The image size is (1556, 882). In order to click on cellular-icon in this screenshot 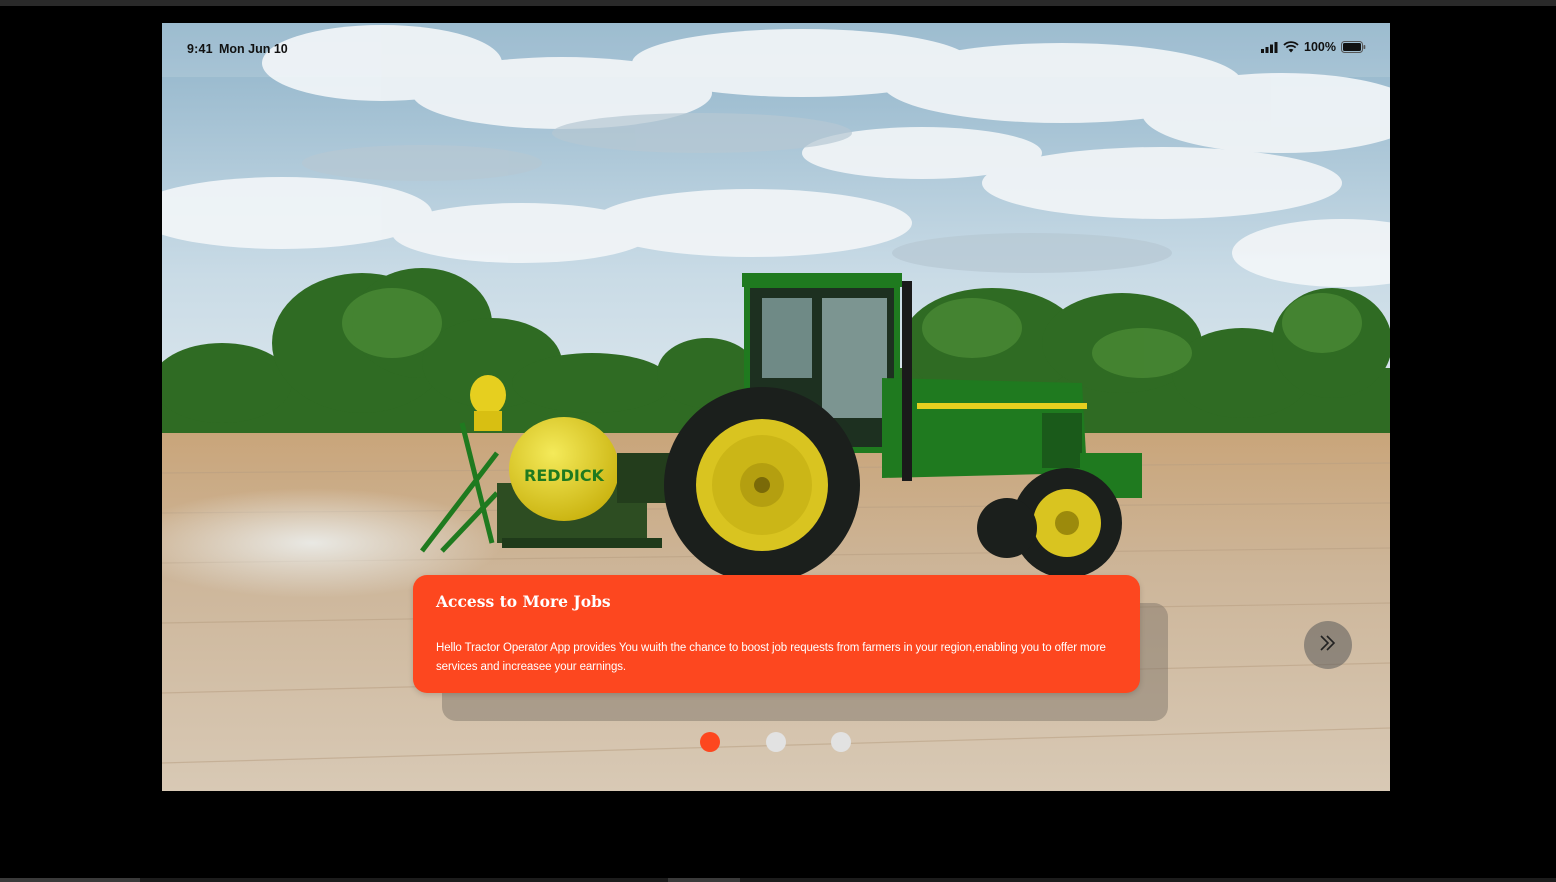, I will do `click(1269, 47)`.